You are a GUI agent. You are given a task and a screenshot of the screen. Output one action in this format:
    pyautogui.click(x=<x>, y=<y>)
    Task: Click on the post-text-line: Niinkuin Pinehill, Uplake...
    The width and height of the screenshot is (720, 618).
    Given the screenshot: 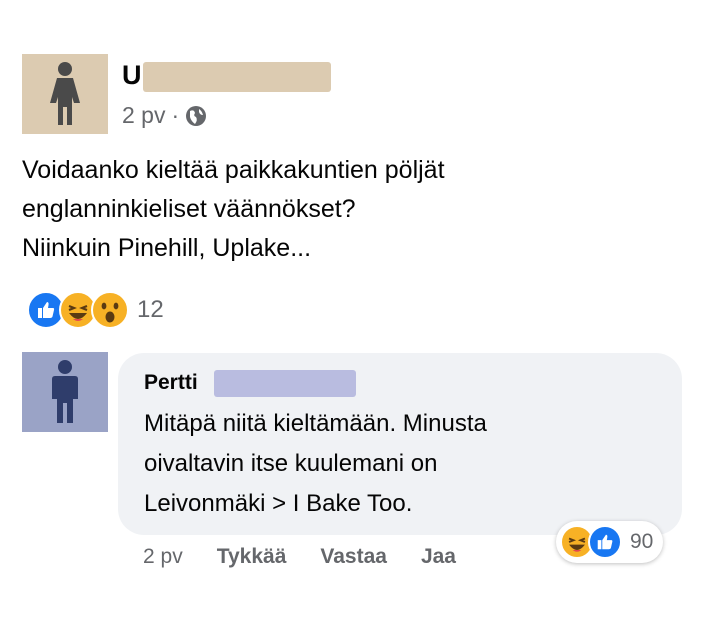 What is the action you would take?
    pyautogui.click(x=167, y=248)
    